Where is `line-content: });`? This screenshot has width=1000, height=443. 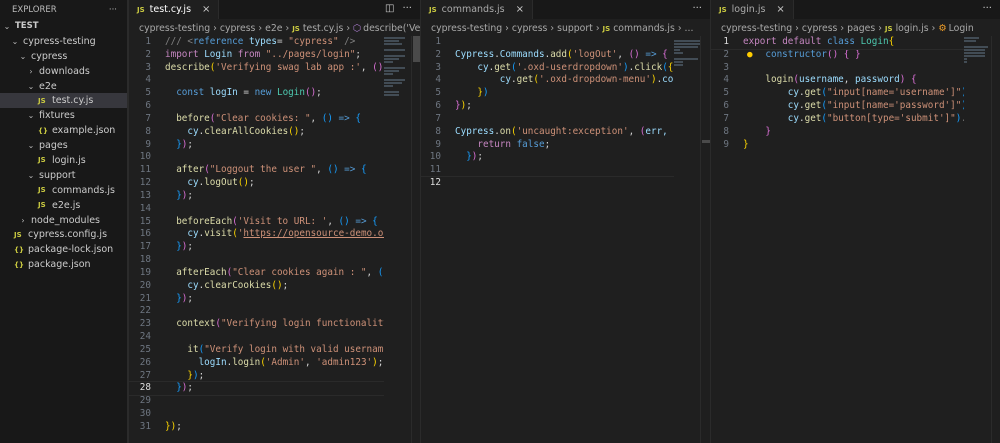
line-content: }); is located at coordinates (179, 247).